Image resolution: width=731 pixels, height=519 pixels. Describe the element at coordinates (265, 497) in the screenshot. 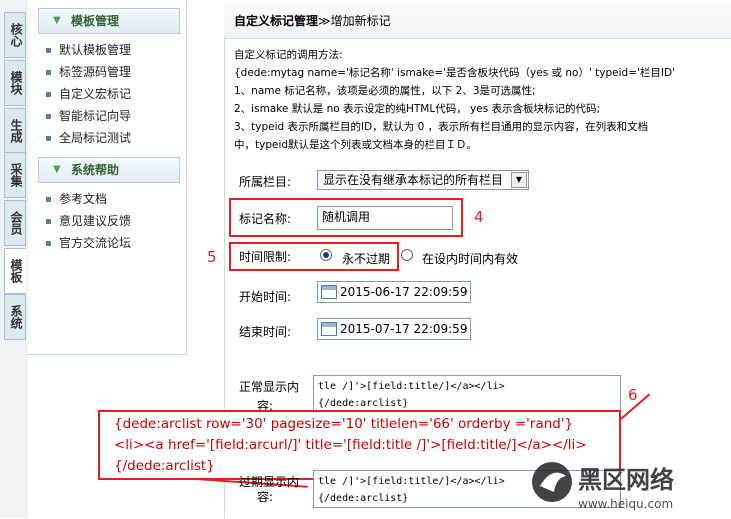

I see `expired-content-label-2: 容:` at that location.